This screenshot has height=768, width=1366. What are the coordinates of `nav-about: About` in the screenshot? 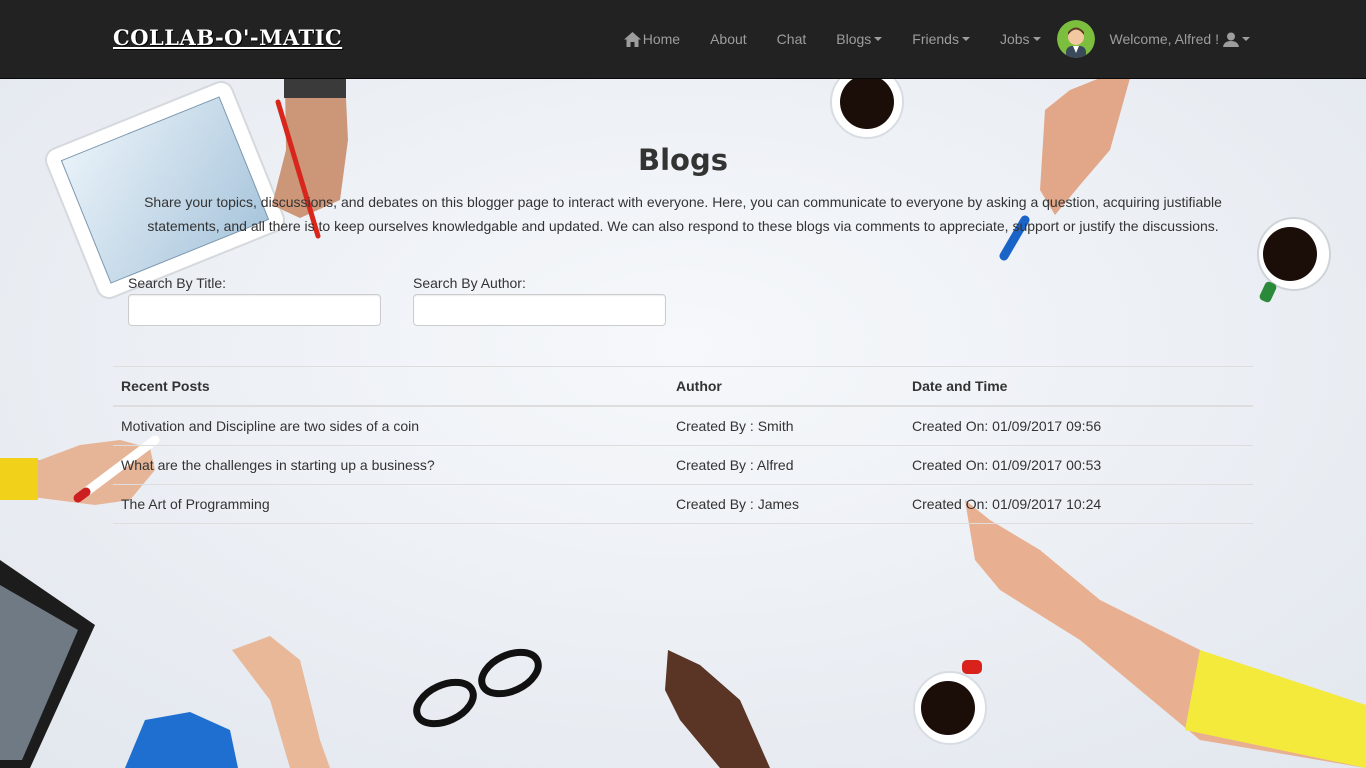 It's located at (728, 39).